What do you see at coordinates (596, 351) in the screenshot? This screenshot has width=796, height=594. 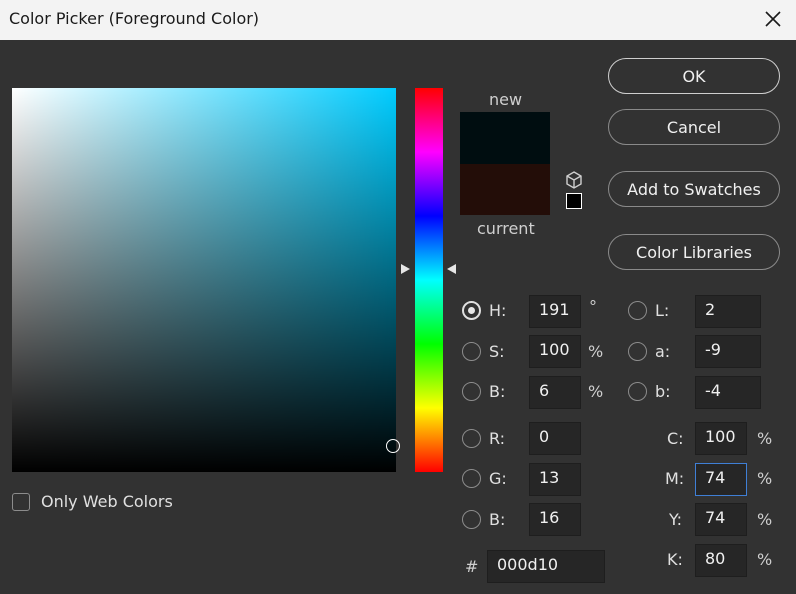 I see `saturation-unit: %` at bounding box center [596, 351].